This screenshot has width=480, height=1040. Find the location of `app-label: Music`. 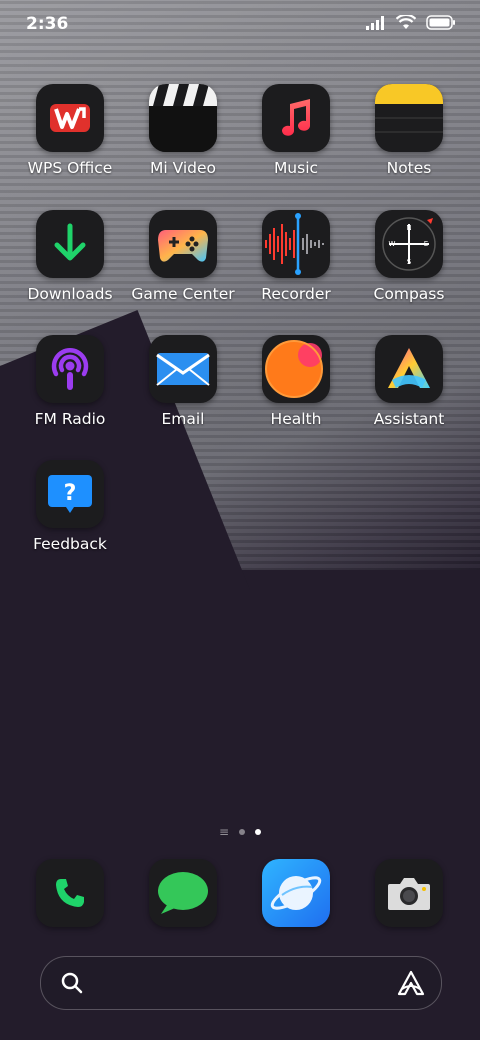

app-label: Music is located at coordinates (296, 168).